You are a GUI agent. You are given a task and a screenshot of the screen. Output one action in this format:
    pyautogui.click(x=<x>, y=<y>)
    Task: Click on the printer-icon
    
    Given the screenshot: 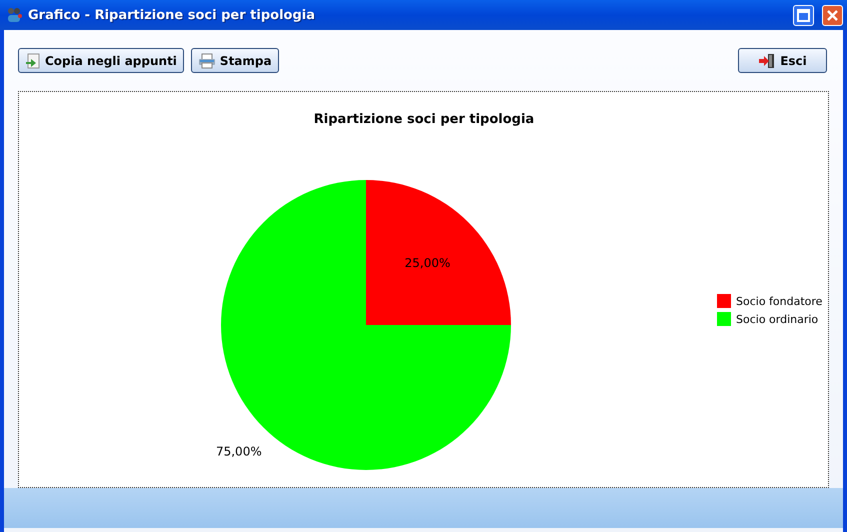 What is the action you would take?
    pyautogui.click(x=207, y=60)
    